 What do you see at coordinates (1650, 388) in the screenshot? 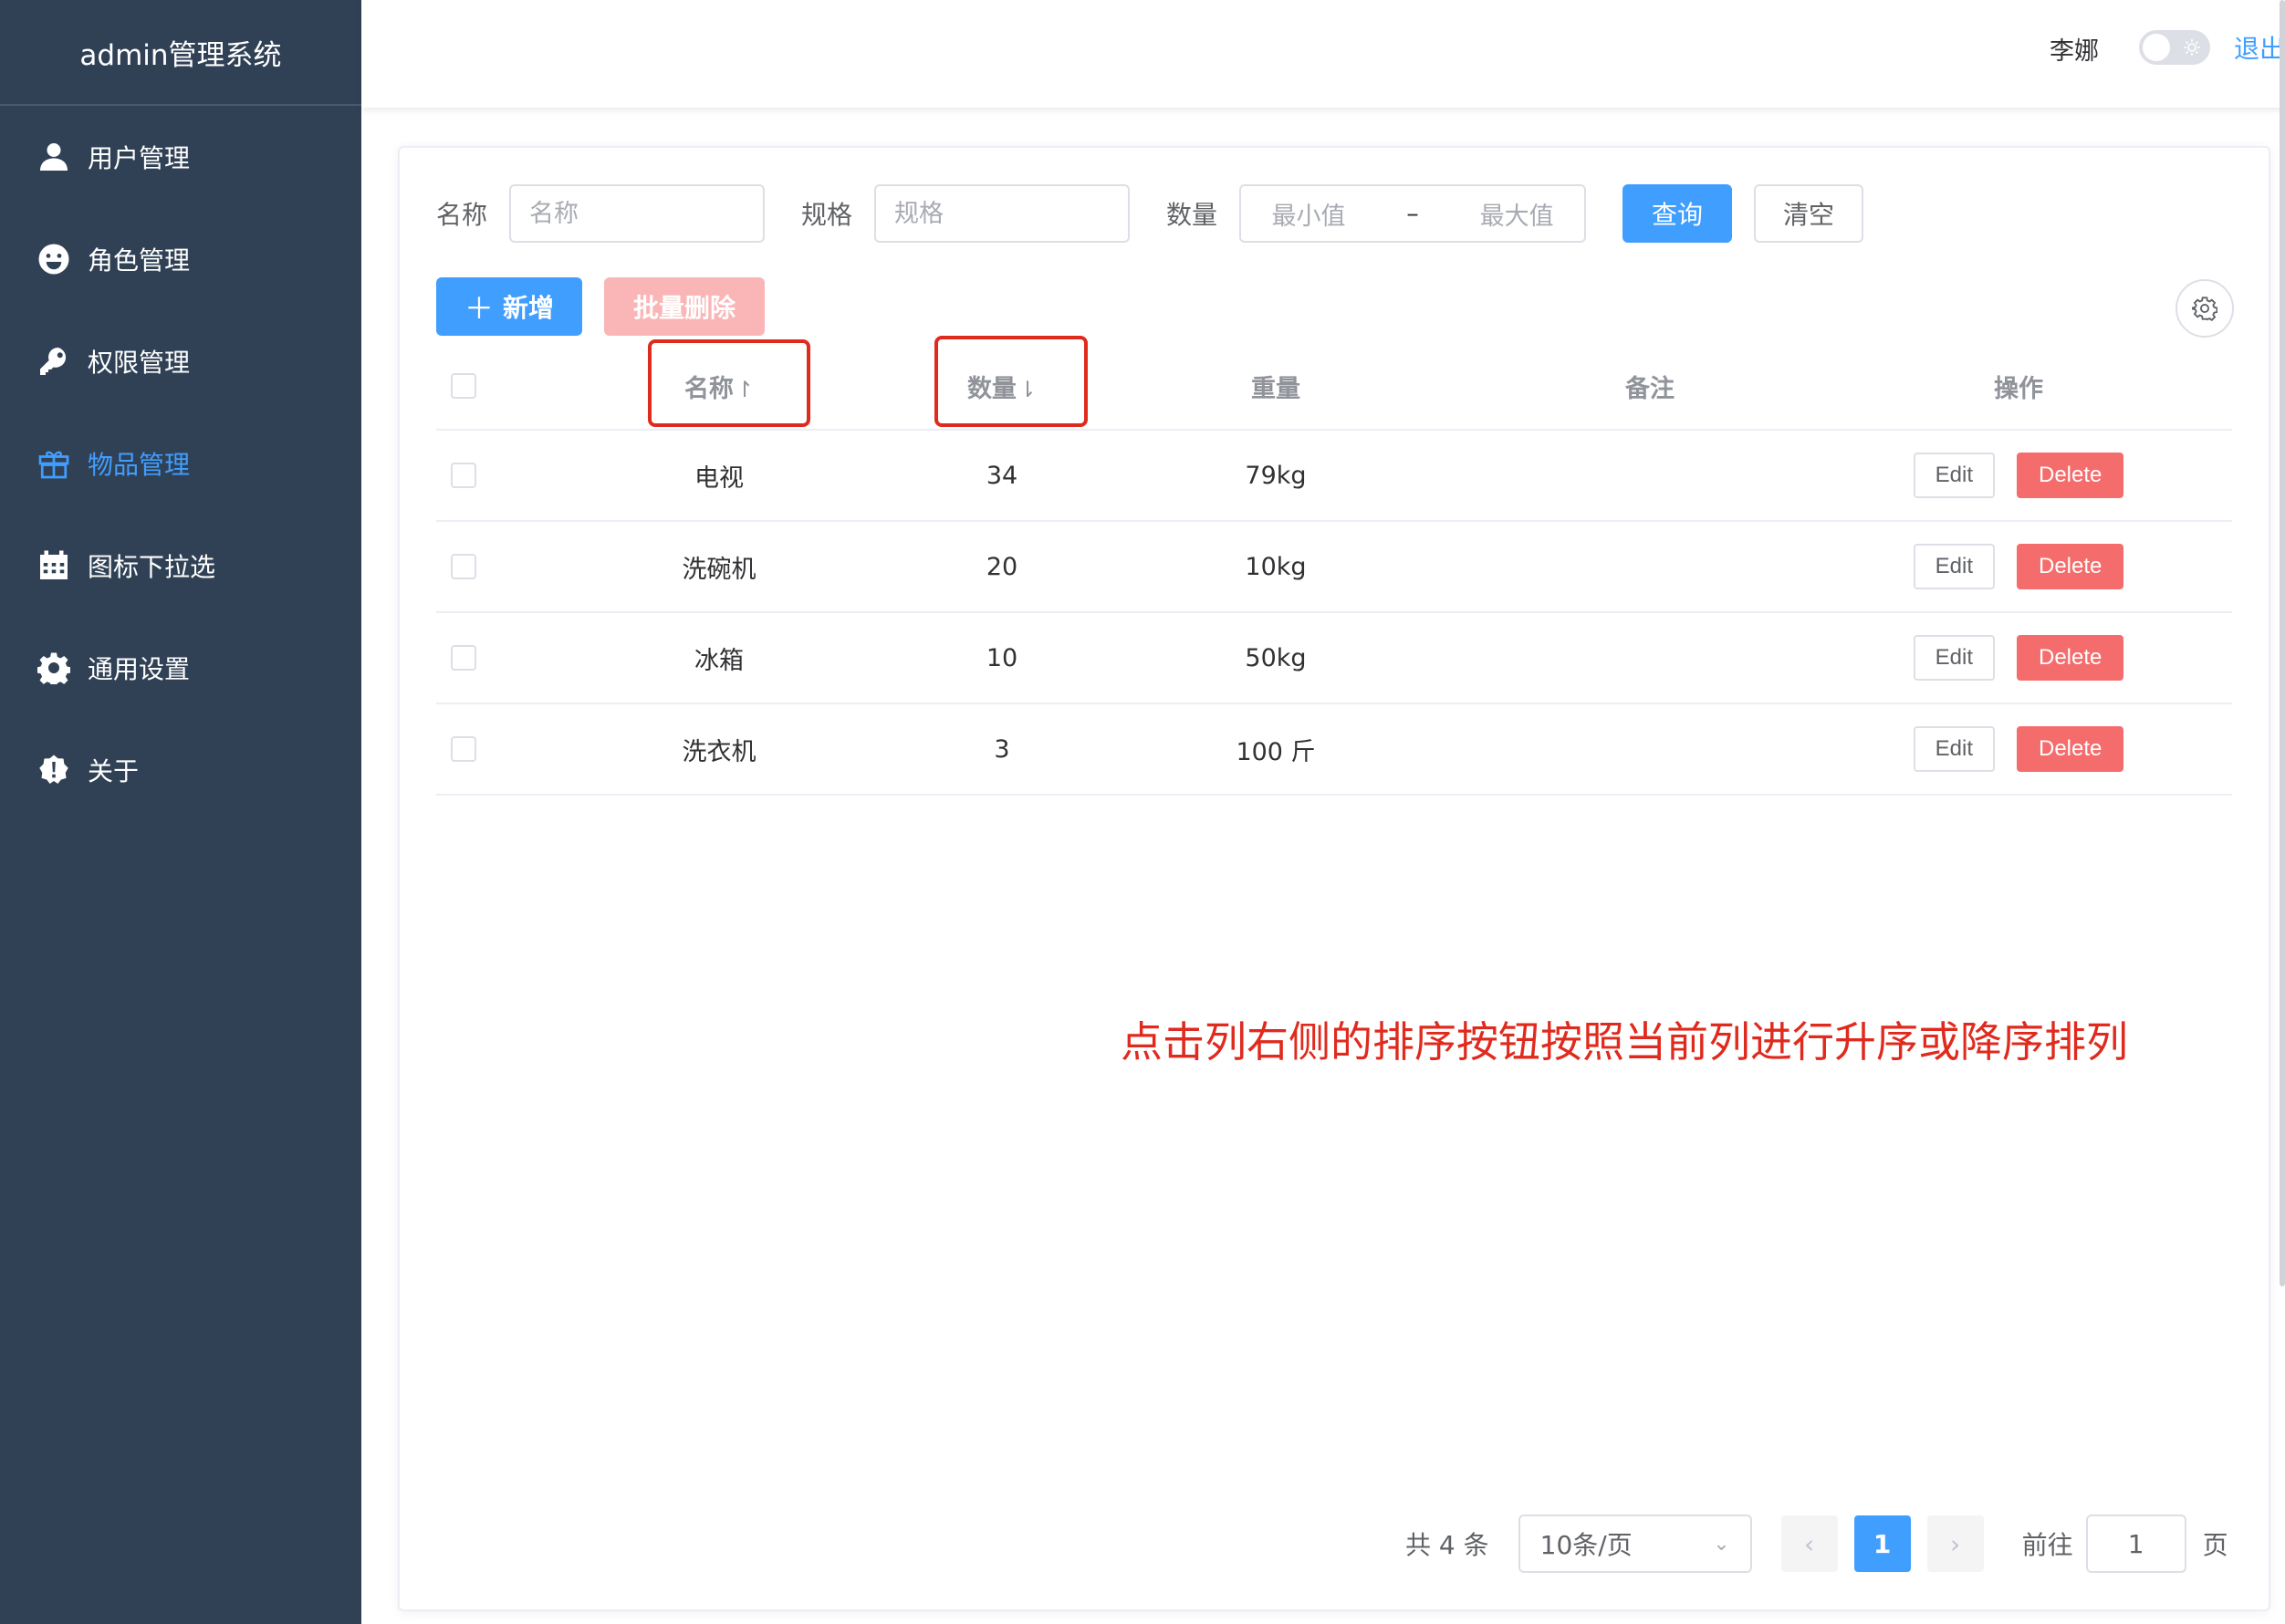
I see `column-header-remark: 备注` at bounding box center [1650, 388].